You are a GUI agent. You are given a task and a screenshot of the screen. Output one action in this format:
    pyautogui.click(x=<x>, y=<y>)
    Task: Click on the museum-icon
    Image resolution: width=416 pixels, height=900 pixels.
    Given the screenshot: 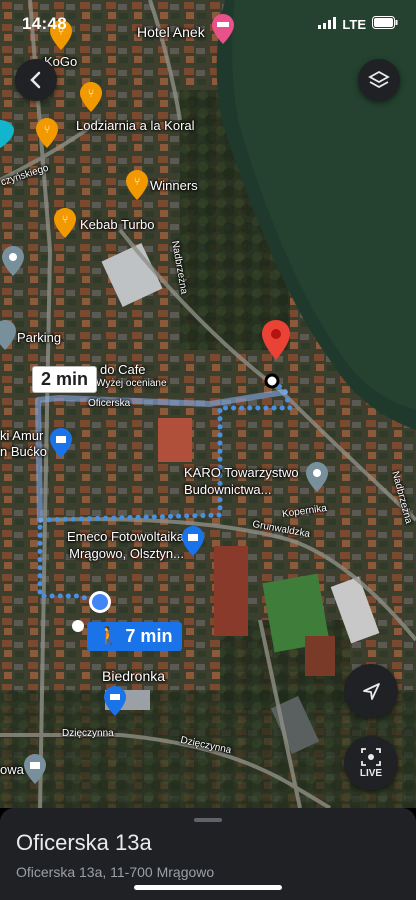 What is the action you would take?
    pyautogui.click(x=35, y=771)
    